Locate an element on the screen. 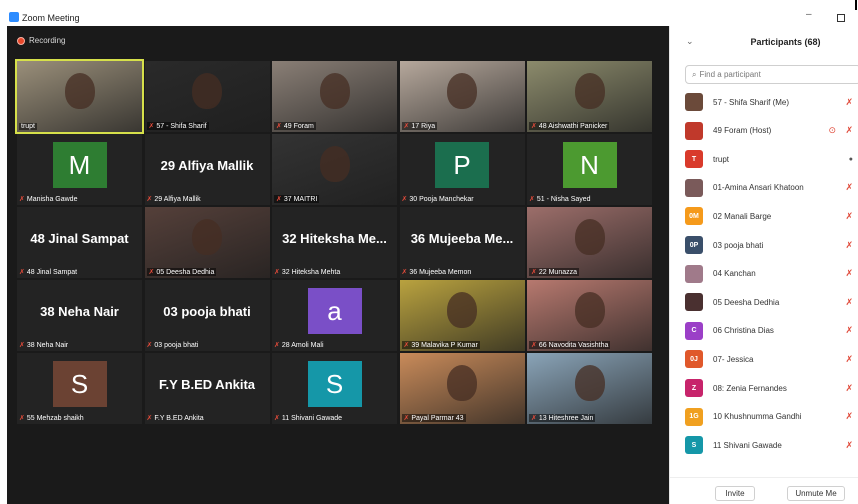  tile-name-text: 36 Mujeeba Memon is located at coordinates (440, 272).